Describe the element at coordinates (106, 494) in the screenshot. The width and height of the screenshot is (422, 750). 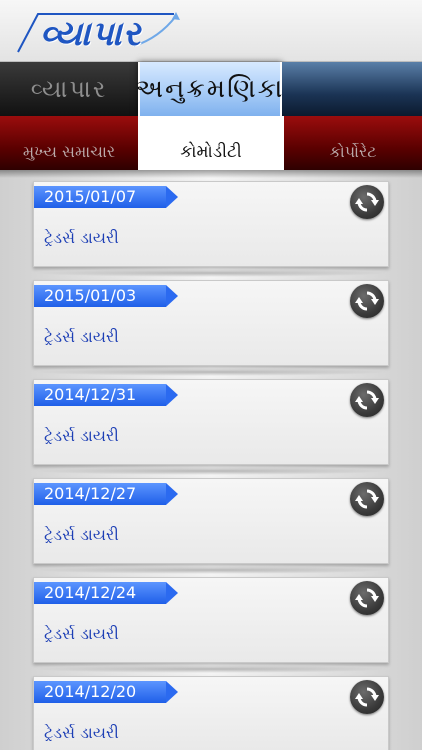
I see `date-badge: 2014/12/27` at that location.